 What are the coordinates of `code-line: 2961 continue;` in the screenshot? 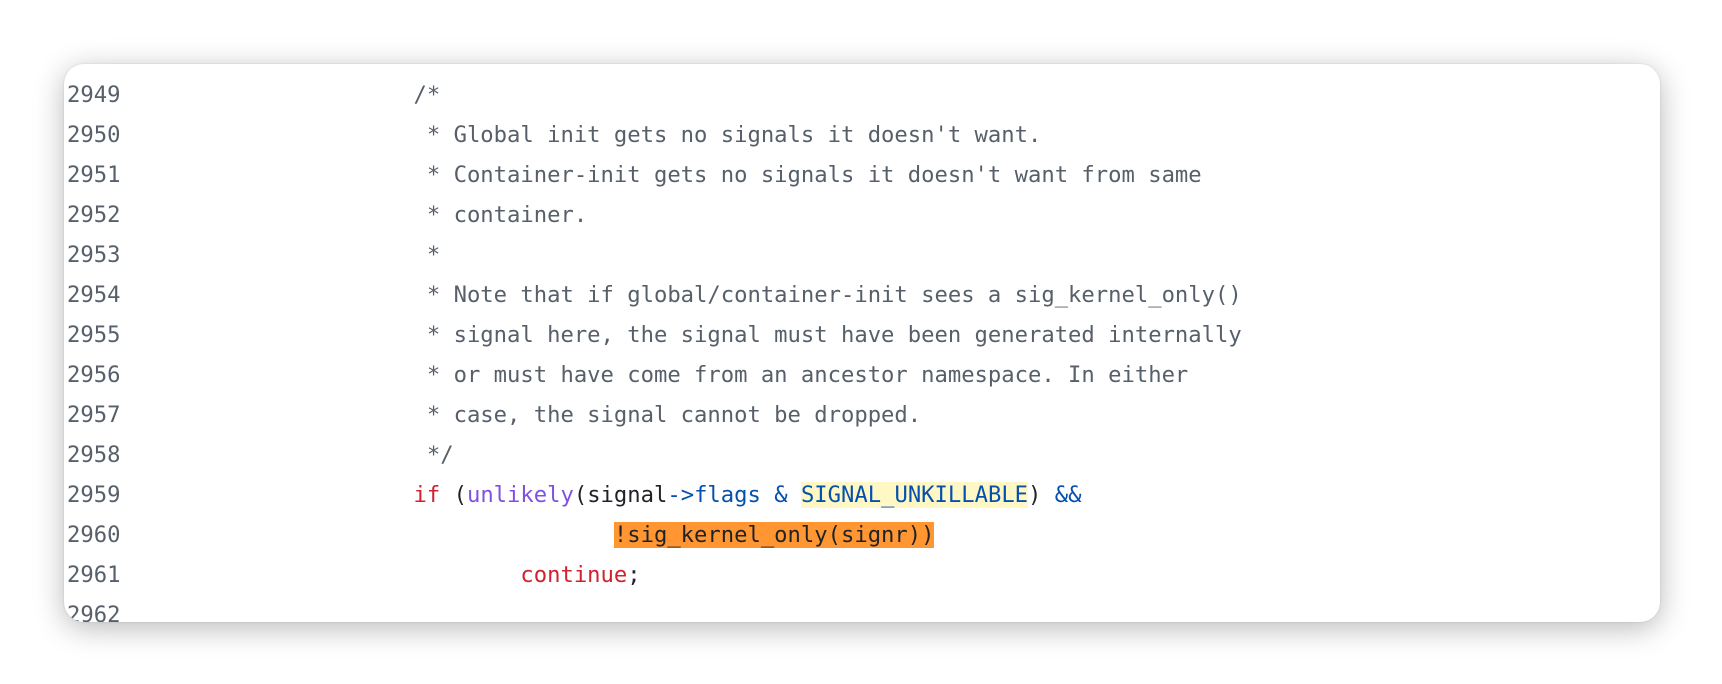 It's located at (653, 575).